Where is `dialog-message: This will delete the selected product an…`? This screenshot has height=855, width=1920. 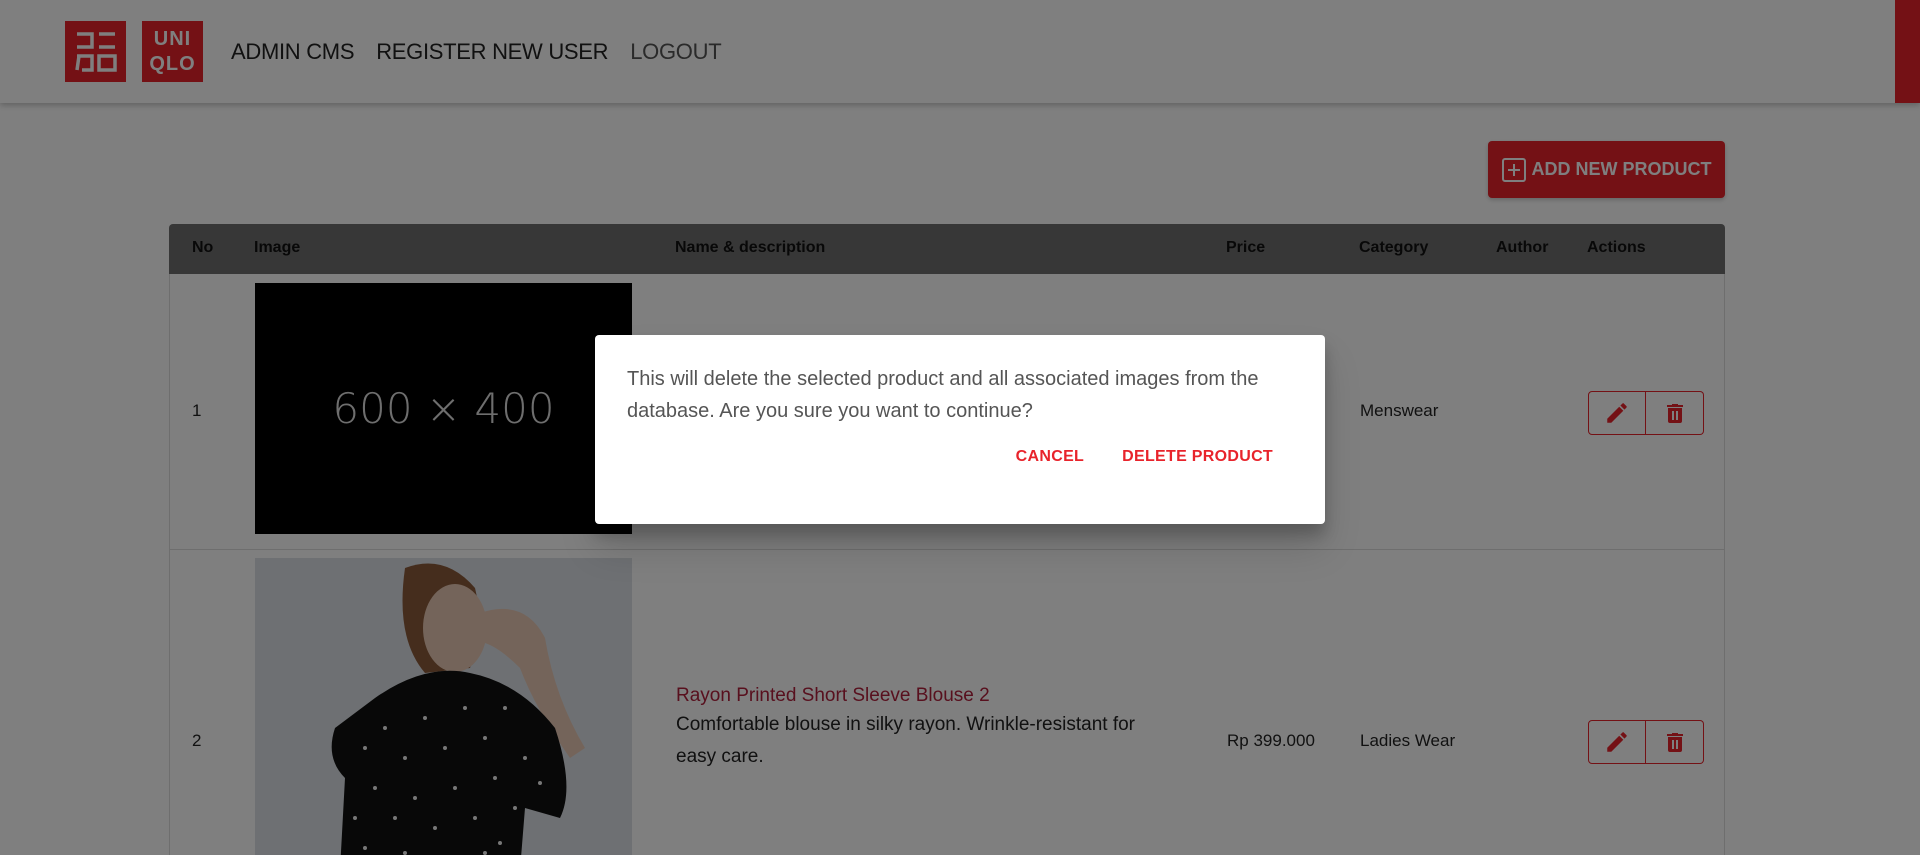 dialog-message: This will delete the selected product an… is located at coordinates (943, 395).